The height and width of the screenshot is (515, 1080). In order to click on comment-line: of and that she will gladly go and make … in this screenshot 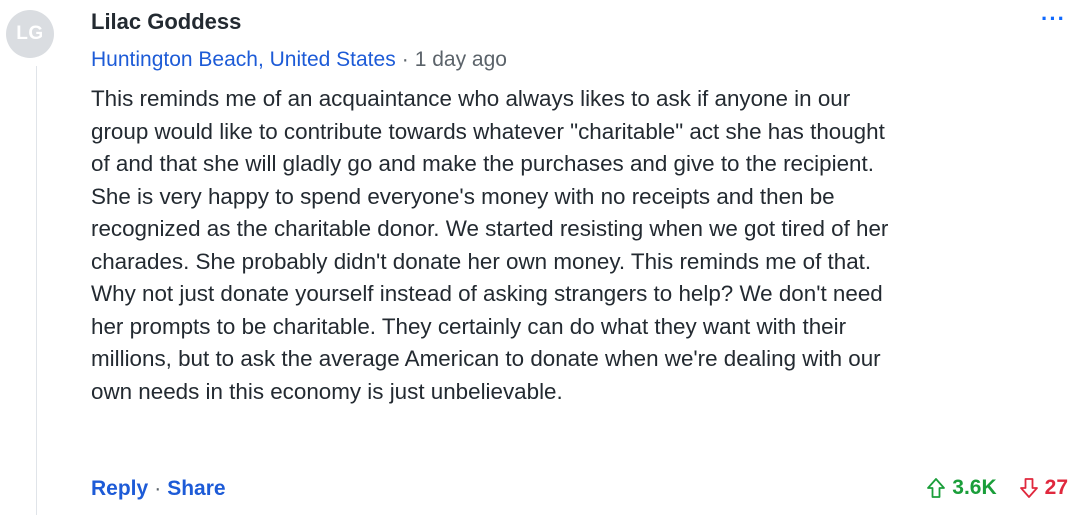, I will do `click(482, 163)`.